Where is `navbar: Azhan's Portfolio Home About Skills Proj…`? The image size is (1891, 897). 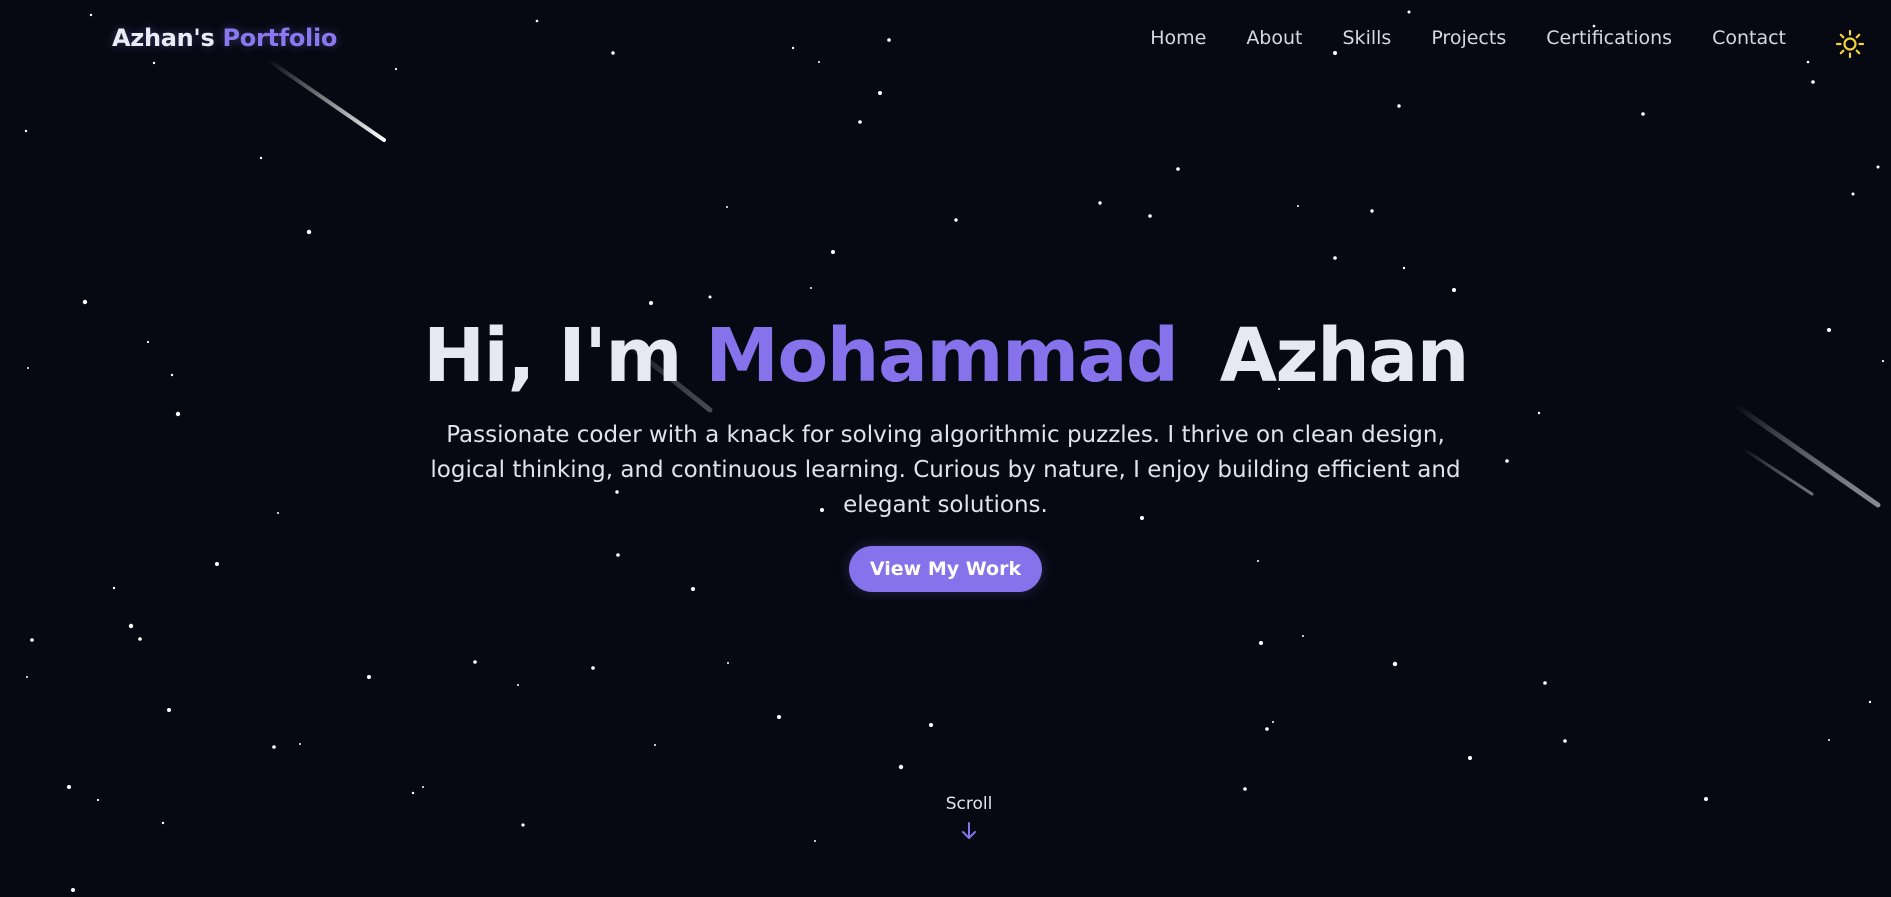
navbar: Azhan's Portfolio Home About Skills Proj… is located at coordinates (945, 40).